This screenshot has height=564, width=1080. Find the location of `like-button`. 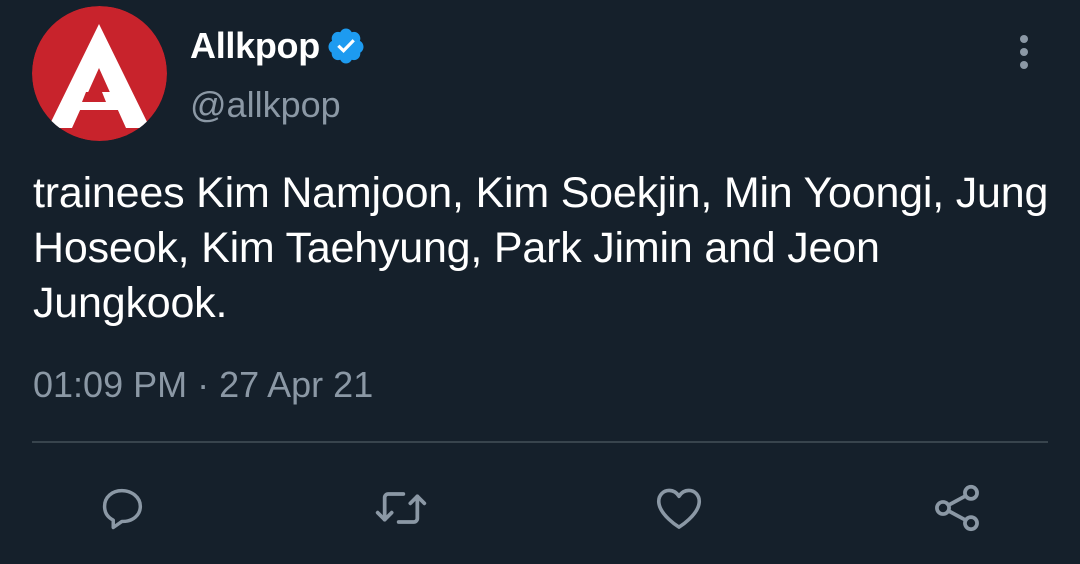

like-button is located at coordinates (679, 508).